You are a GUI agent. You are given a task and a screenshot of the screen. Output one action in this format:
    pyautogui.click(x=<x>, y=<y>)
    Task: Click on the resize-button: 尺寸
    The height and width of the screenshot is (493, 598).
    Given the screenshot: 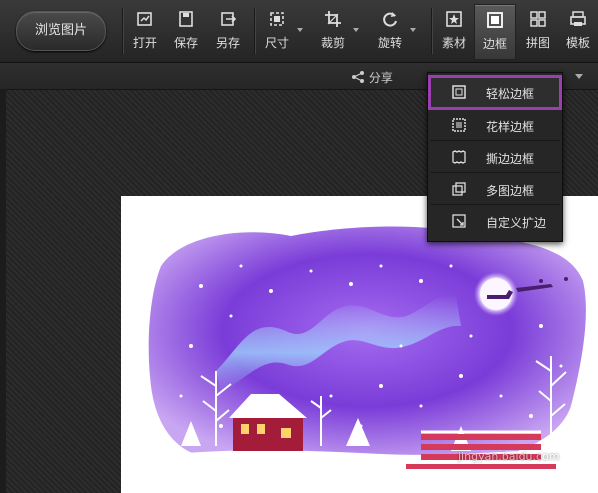 What is the action you would take?
    pyautogui.click(x=280, y=33)
    